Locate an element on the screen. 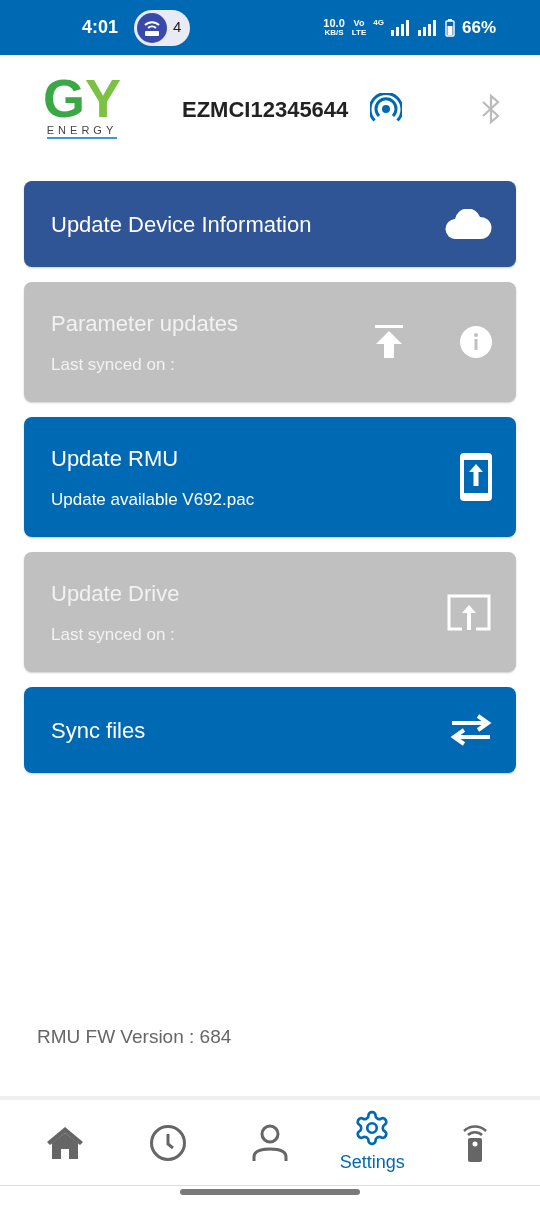 This screenshot has width=540, height=1206. screen-upload-icon is located at coordinates (469, 612).